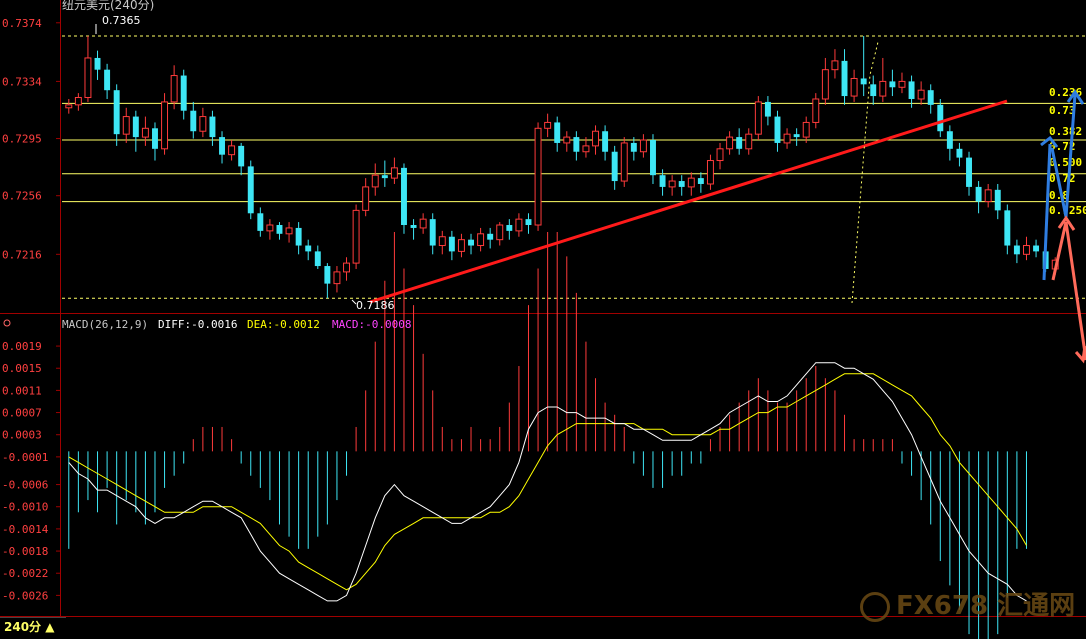 The height and width of the screenshot is (639, 1086). What do you see at coordinates (22, 435) in the screenshot?
I see `macd-tick-label: 0.0003` at bounding box center [22, 435].